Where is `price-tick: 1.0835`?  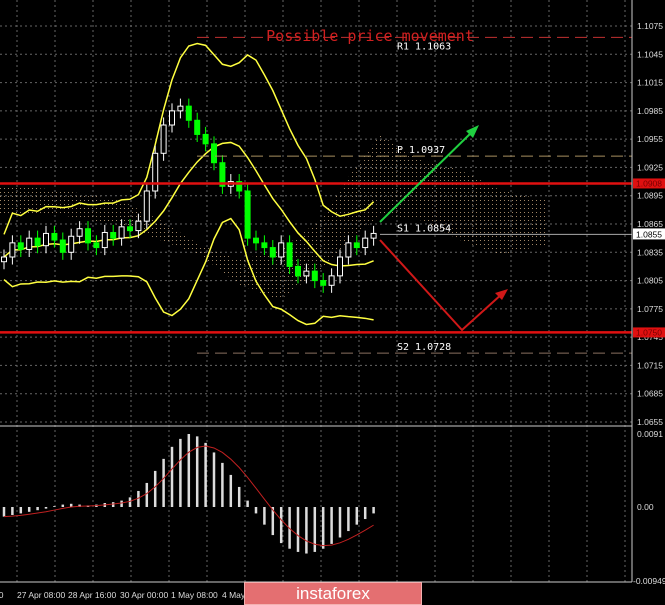 price-tick: 1.0835 is located at coordinates (650, 252).